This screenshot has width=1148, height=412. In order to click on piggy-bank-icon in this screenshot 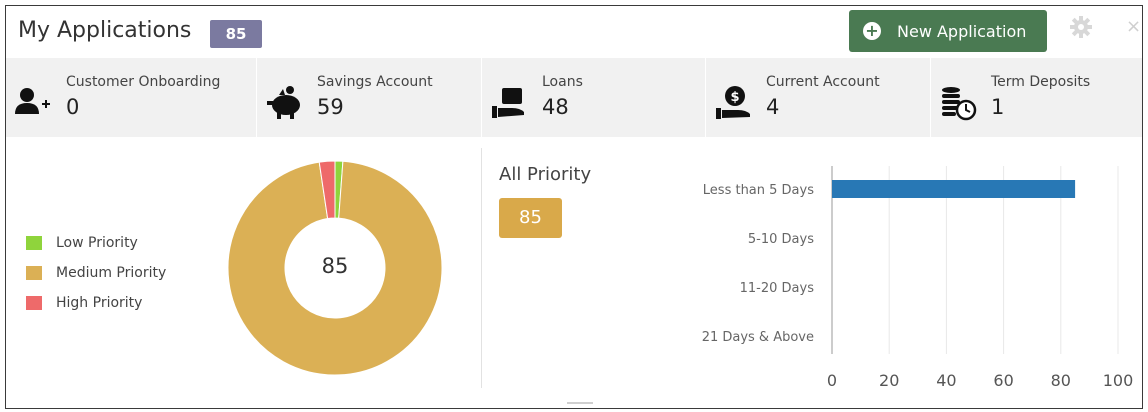, I will do `click(283, 102)`.